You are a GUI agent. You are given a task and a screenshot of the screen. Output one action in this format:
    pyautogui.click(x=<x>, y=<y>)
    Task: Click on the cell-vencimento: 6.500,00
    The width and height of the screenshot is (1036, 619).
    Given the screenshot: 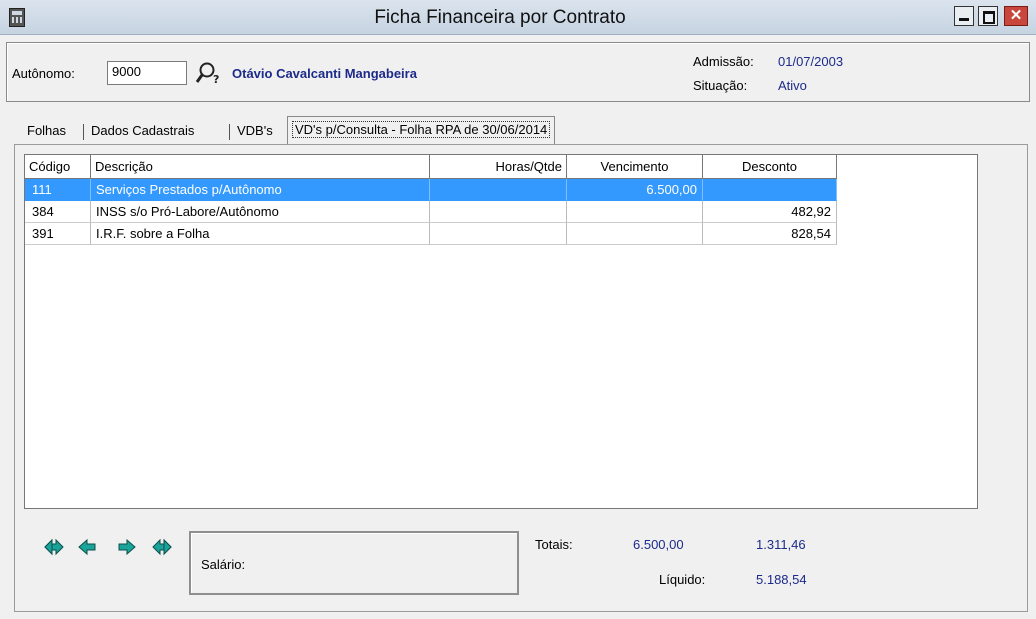 What is the action you would take?
    pyautogui.click(x=635, y=190)
    